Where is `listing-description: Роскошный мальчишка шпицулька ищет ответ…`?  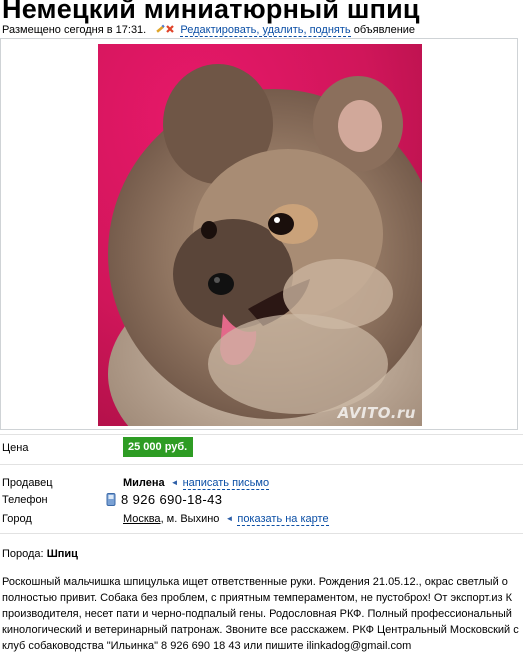
listing-description: Роскошный мальчишка шпицулька ищет ответ… is located at coordinates (262, 614).